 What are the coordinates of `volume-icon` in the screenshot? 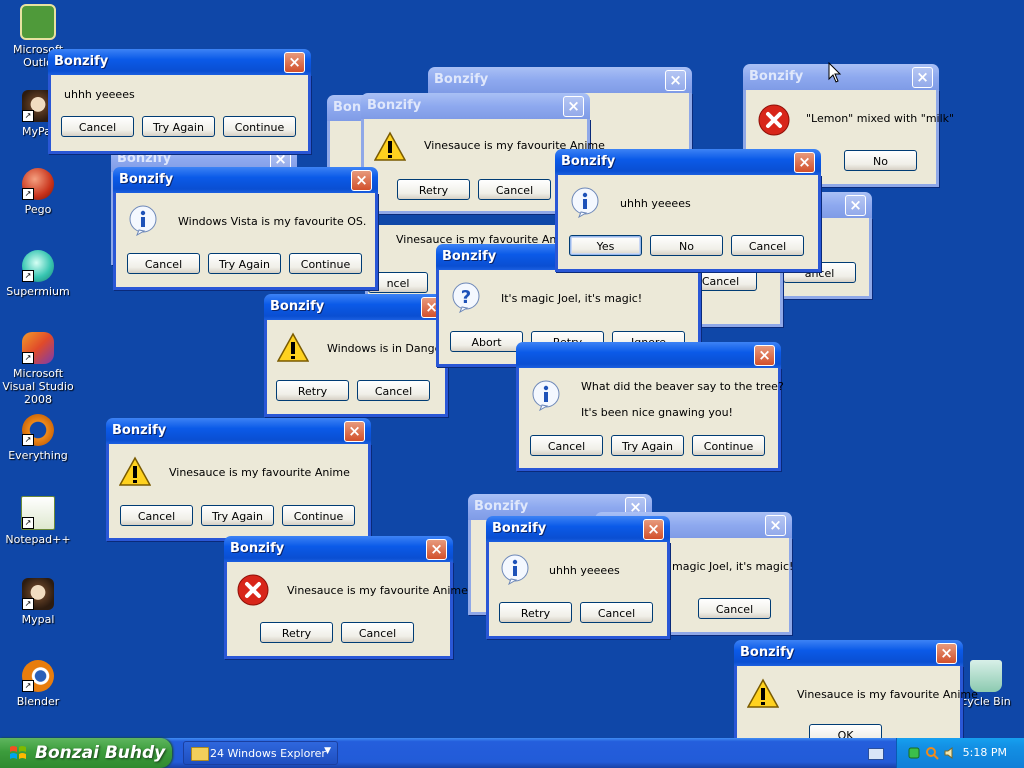 It's located at (950, 753).